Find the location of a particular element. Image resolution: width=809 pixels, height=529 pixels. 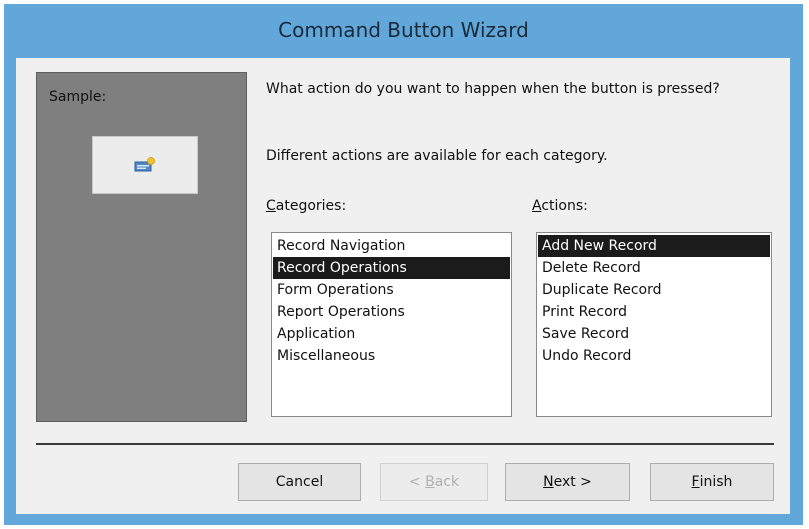

actions-label-rest: ctions: is located at coordinates (564, 206).